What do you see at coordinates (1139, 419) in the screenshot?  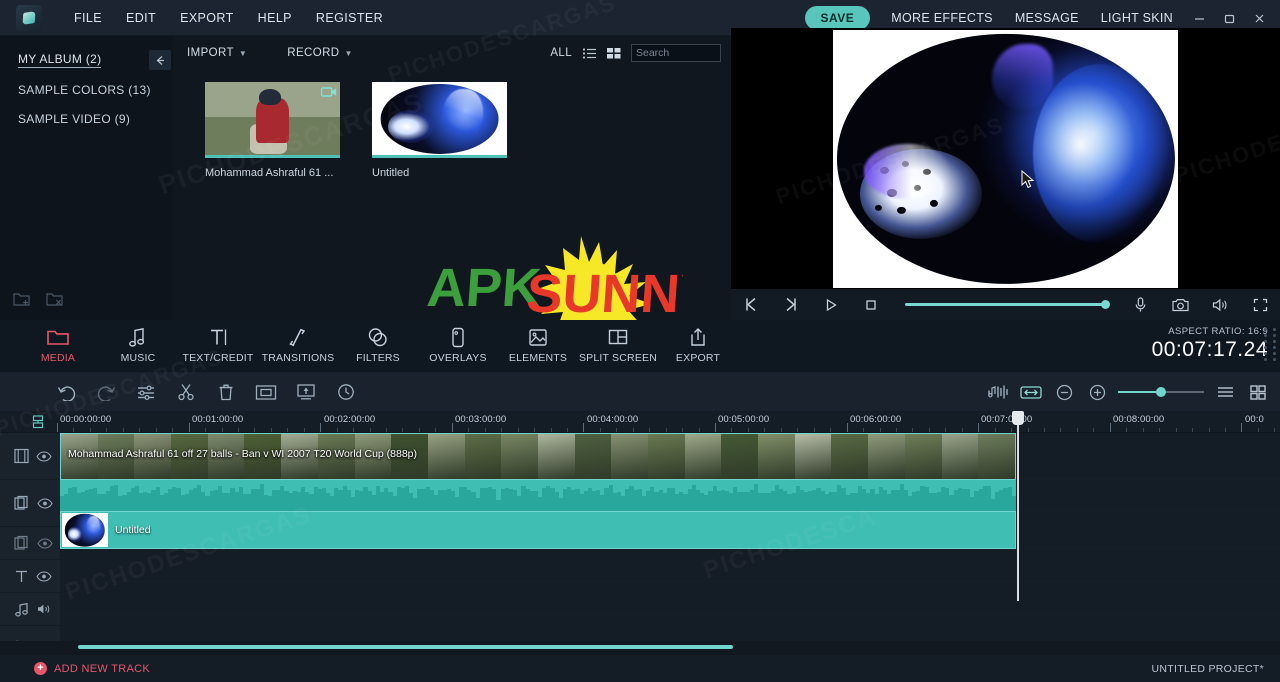 I see `ruler-label: 00:08:00:00` at bounding box center [1139, 419].